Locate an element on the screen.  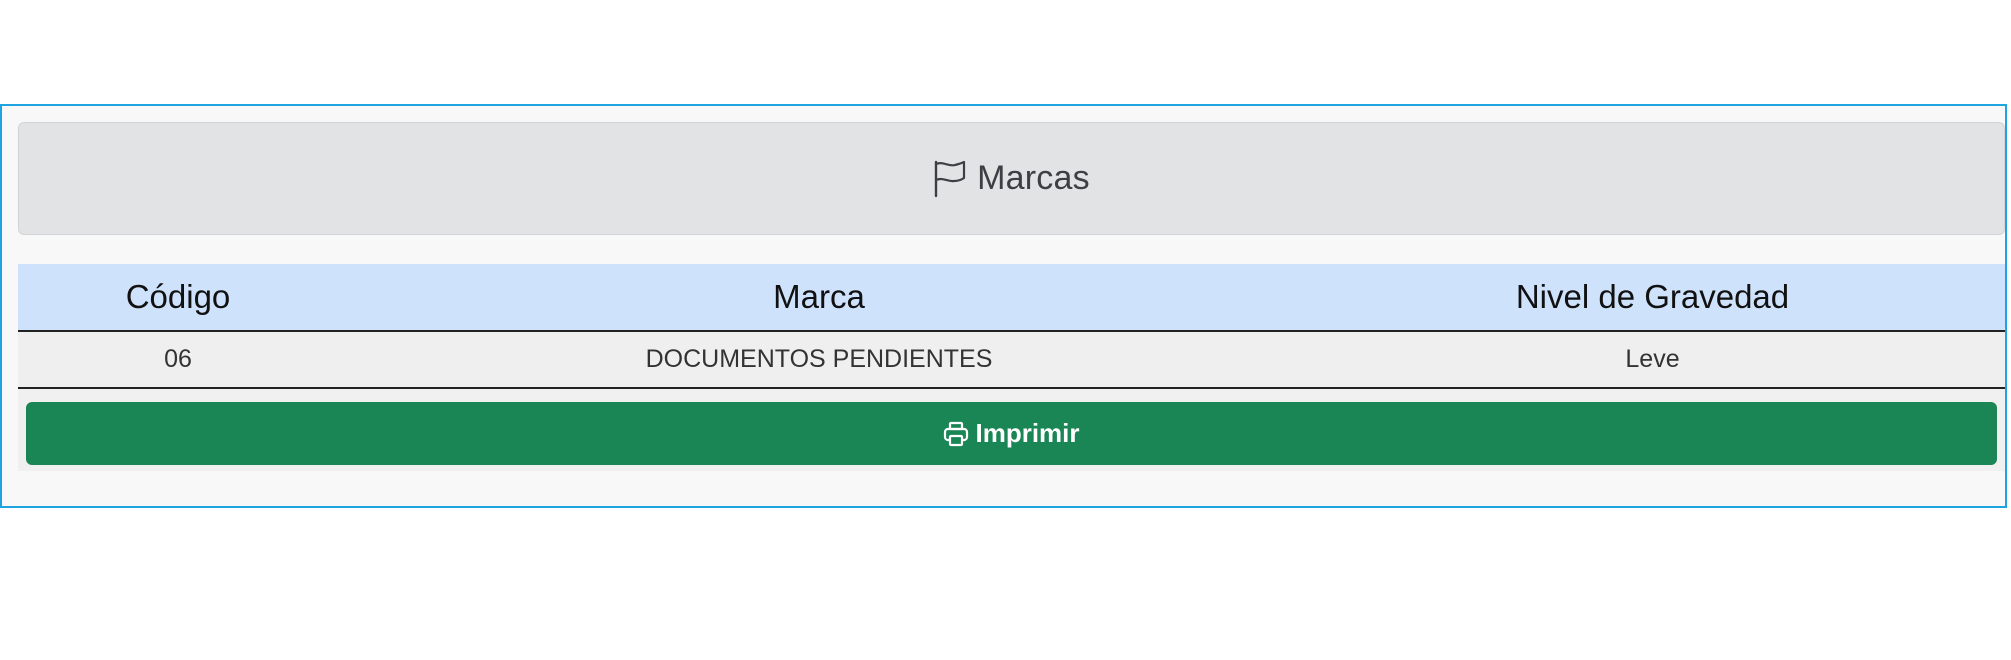
column-header-codigo: Código is located at coordinates (178, 298).